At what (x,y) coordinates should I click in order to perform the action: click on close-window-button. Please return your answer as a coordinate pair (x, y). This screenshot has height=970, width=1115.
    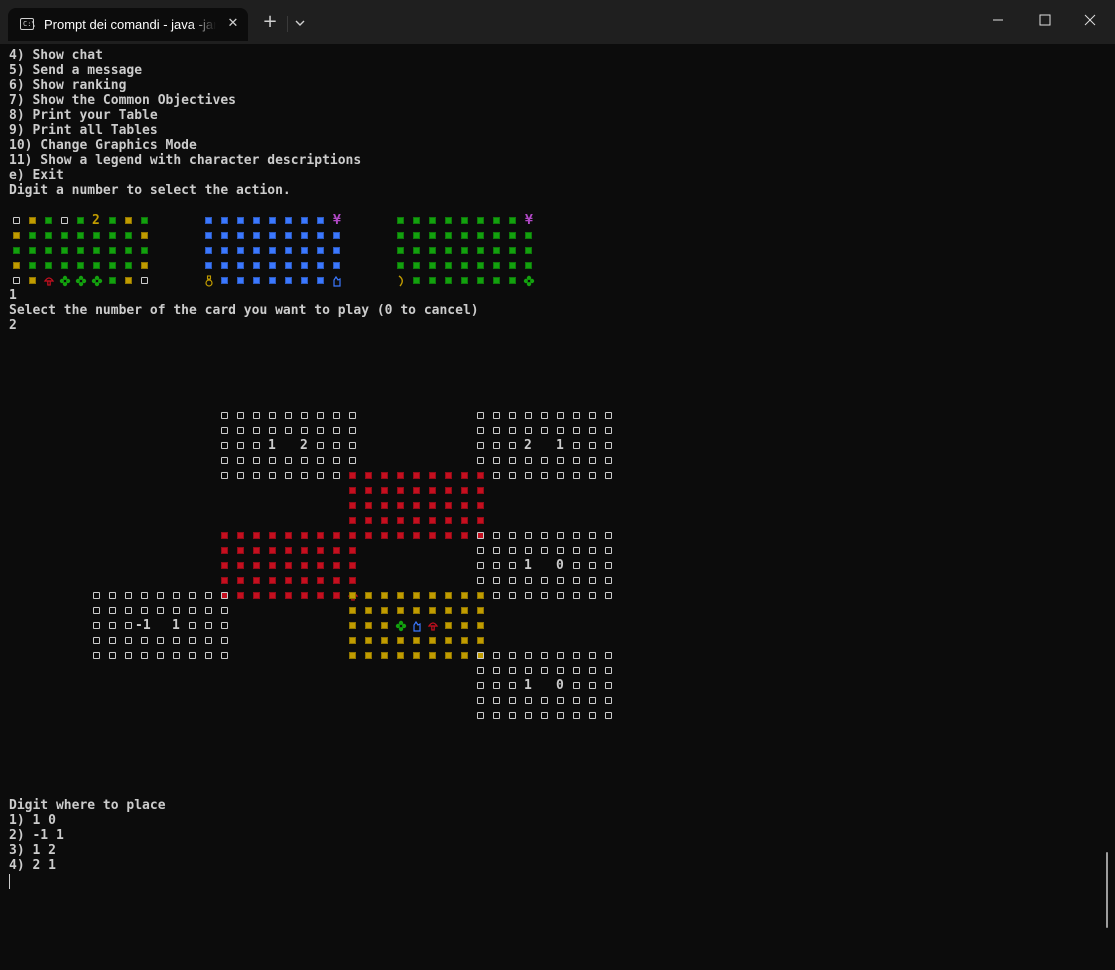
    Looking at the image, I should click on (1090, 20).